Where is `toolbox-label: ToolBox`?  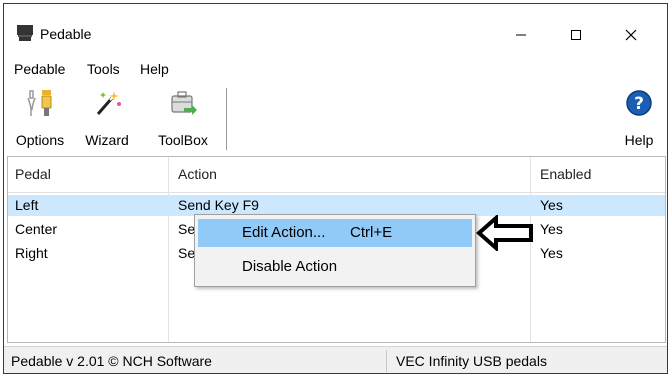
toolbox-label: ToolBox is located at coordinates (183, 140).